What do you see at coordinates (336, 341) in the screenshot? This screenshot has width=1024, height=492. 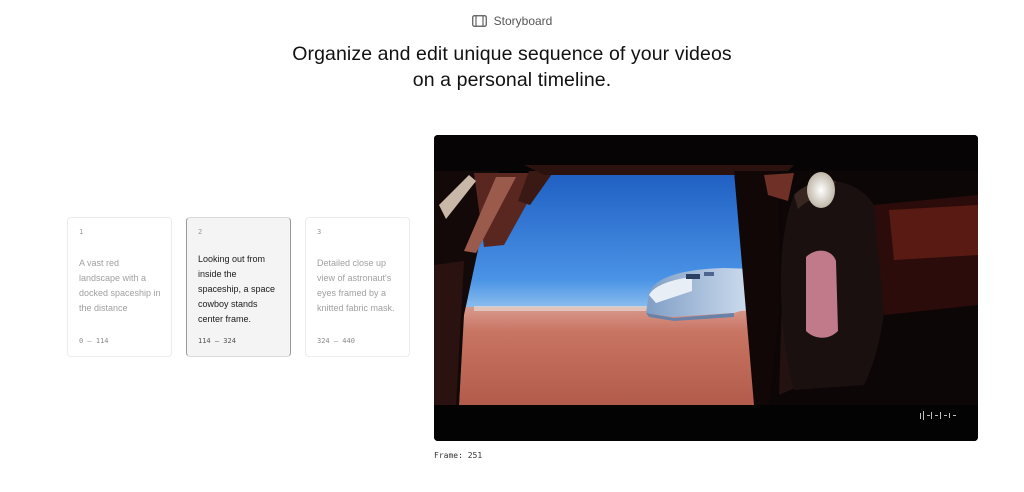 I see `card-frame-range: 324 – 440` at bounding box center [336, 341].